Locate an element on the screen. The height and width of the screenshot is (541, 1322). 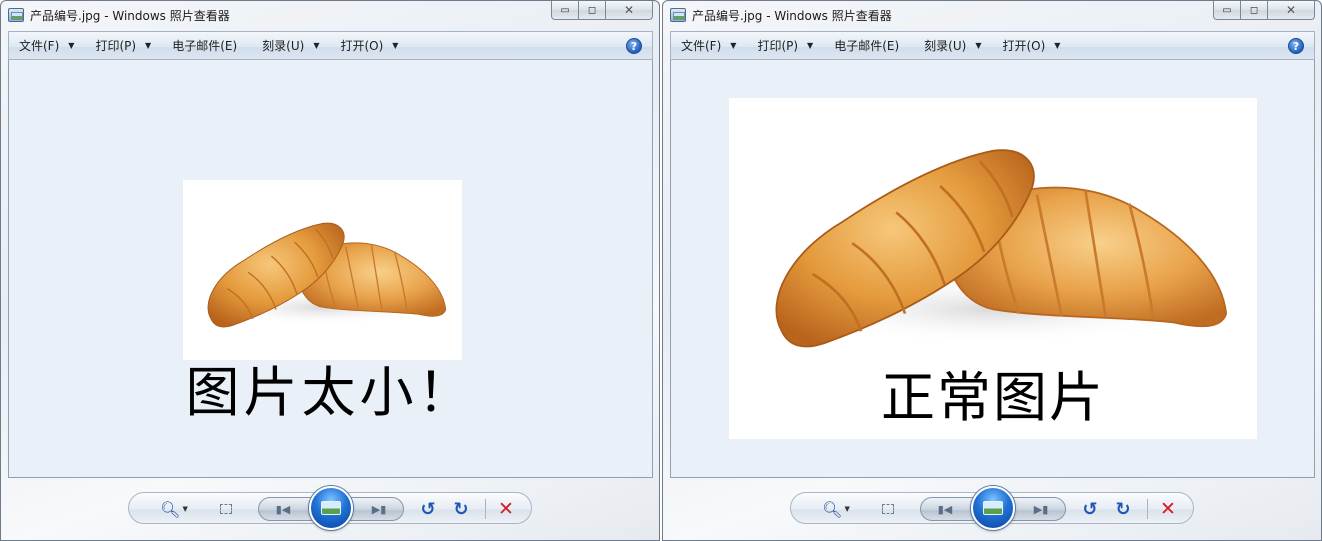
image-caption: 图片太小！ is located at coordinates (330, 392).